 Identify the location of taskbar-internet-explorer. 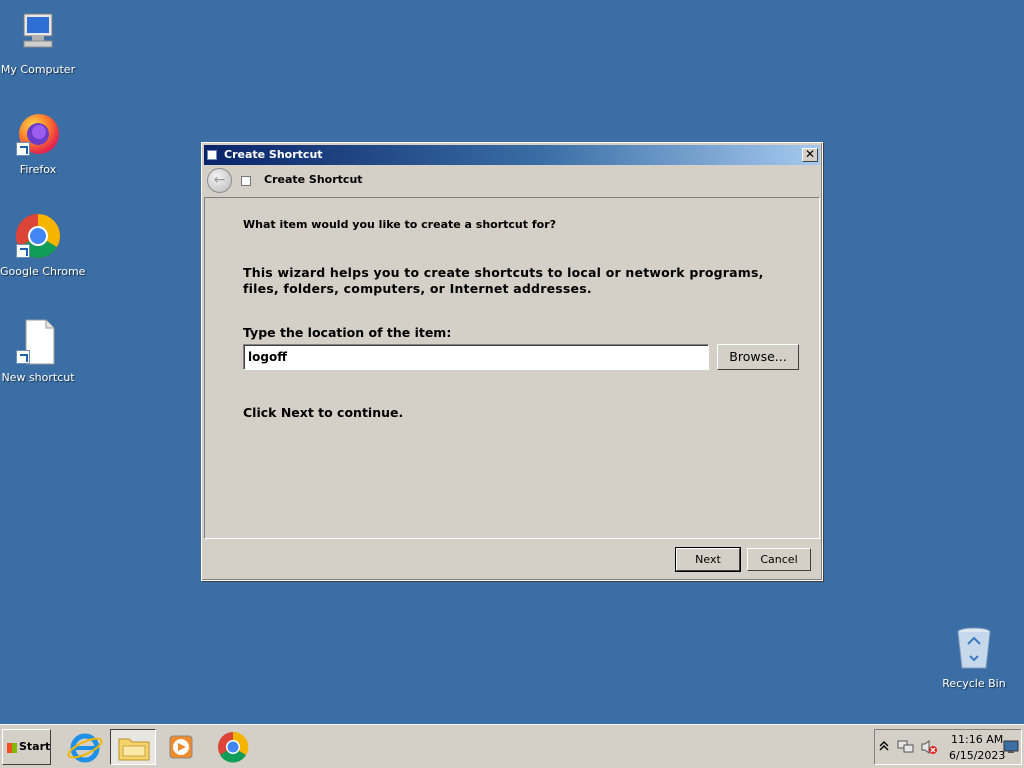
(85, 747).